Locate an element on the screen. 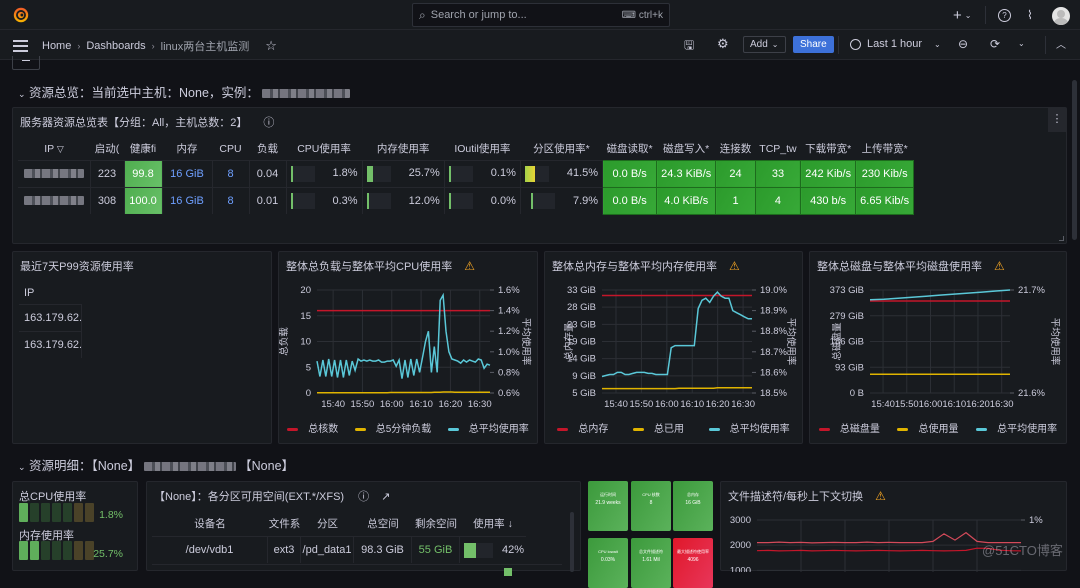 The width and height of the screenshot is (1080, 588). legend-item: 总磁盘量 is located at coordinates (849, 427).